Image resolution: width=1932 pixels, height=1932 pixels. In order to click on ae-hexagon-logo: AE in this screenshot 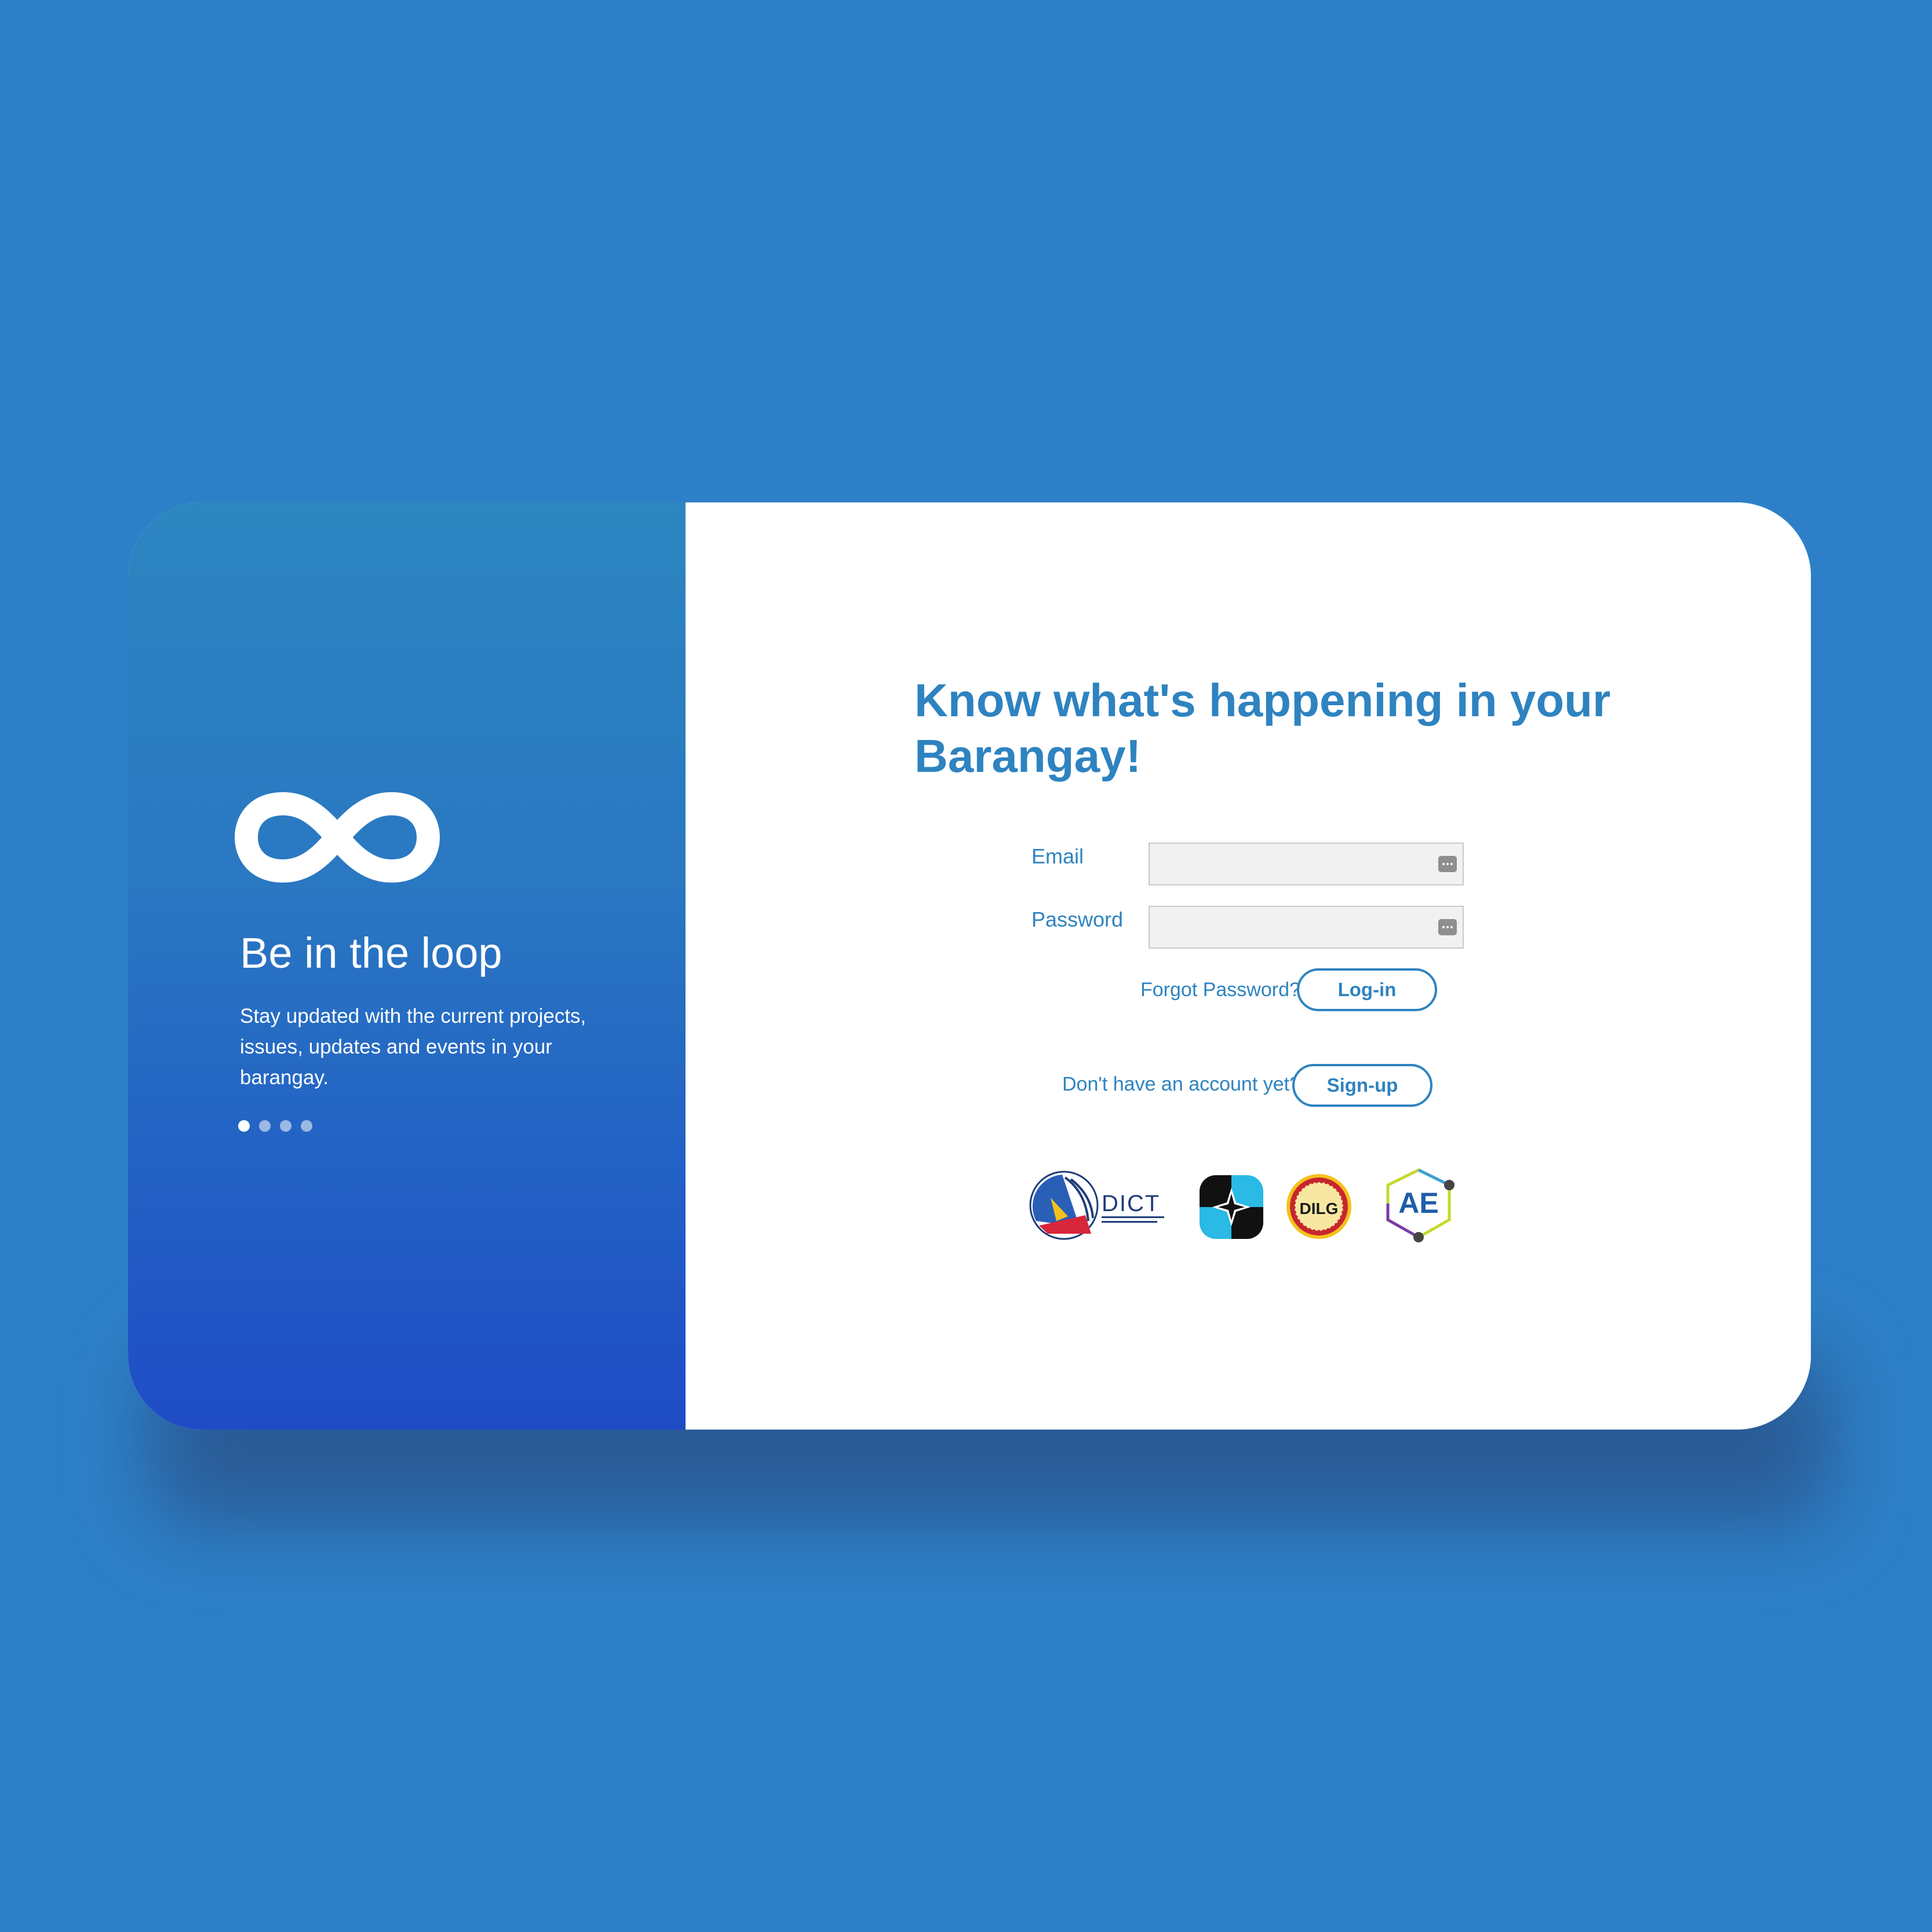, I will do `click(1421, 1205)`.